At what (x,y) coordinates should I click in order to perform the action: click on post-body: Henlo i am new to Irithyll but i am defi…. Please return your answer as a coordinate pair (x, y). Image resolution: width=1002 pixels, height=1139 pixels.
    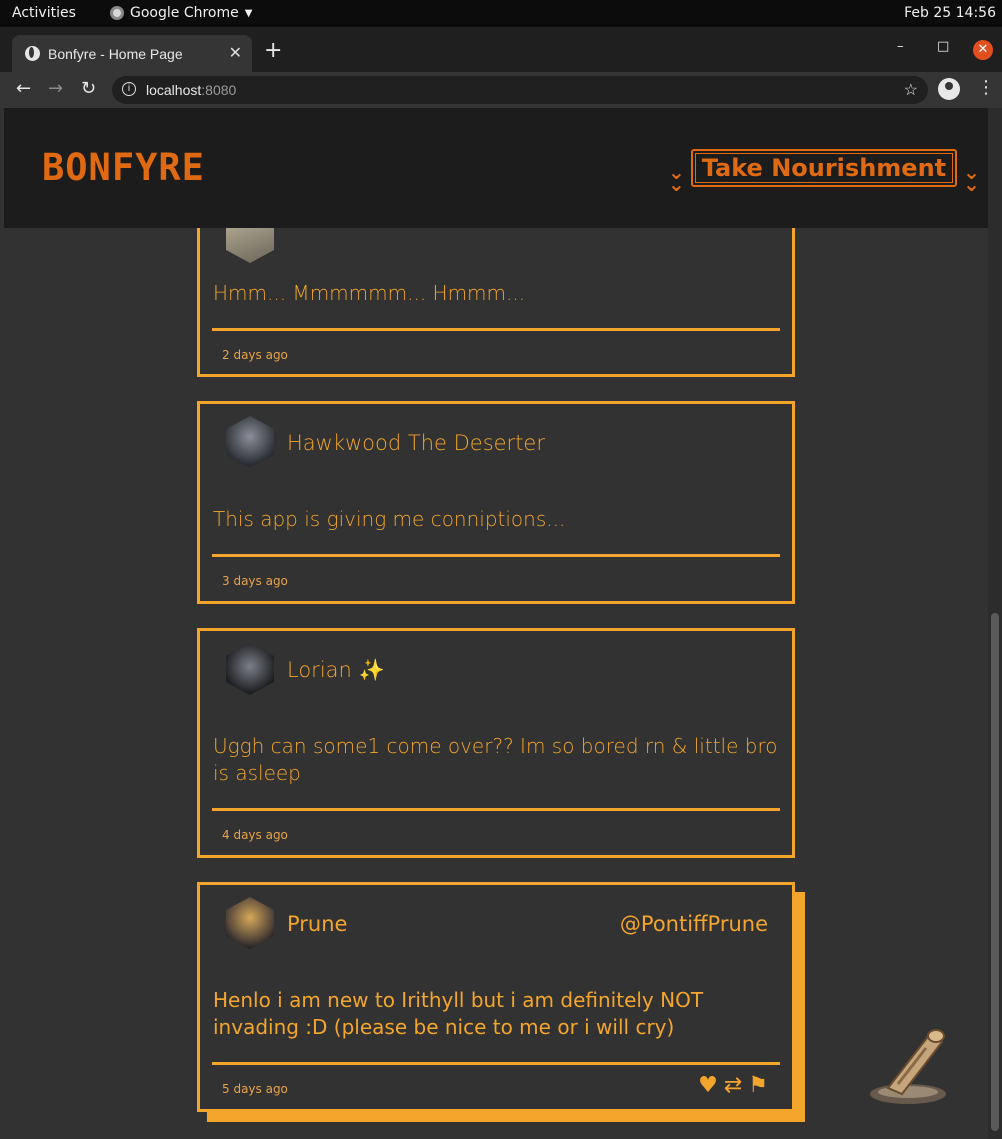
    Looking at the image, I should click on (458, 1013).